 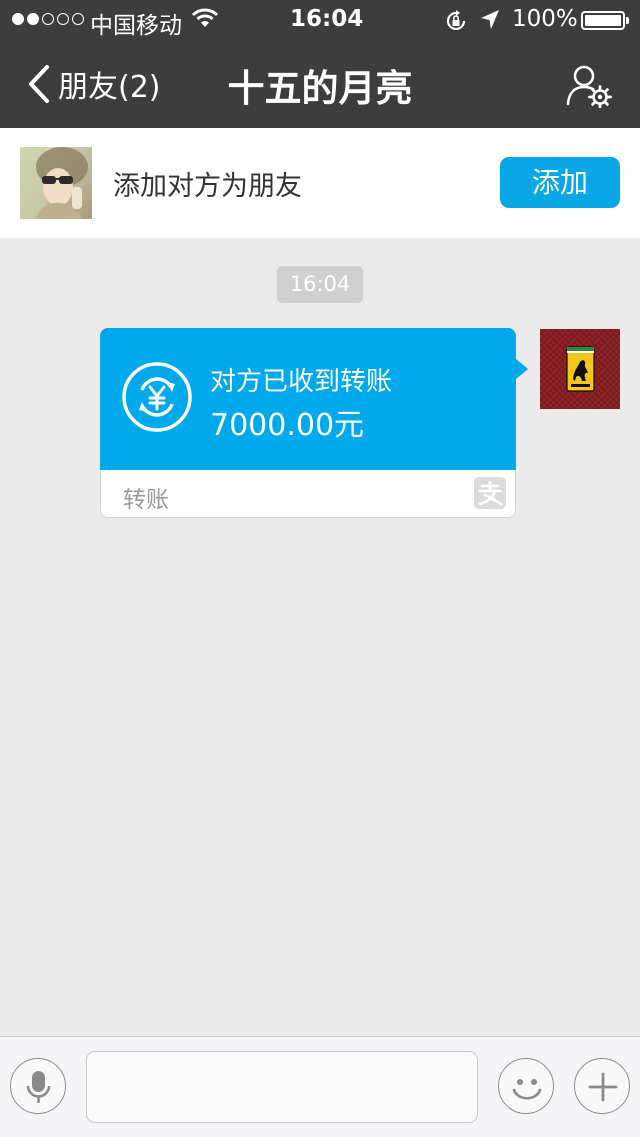 What do you see at coordinates (282, 1087) in the screenshot?
I see `message-input` at bounding box center [282, 1087].